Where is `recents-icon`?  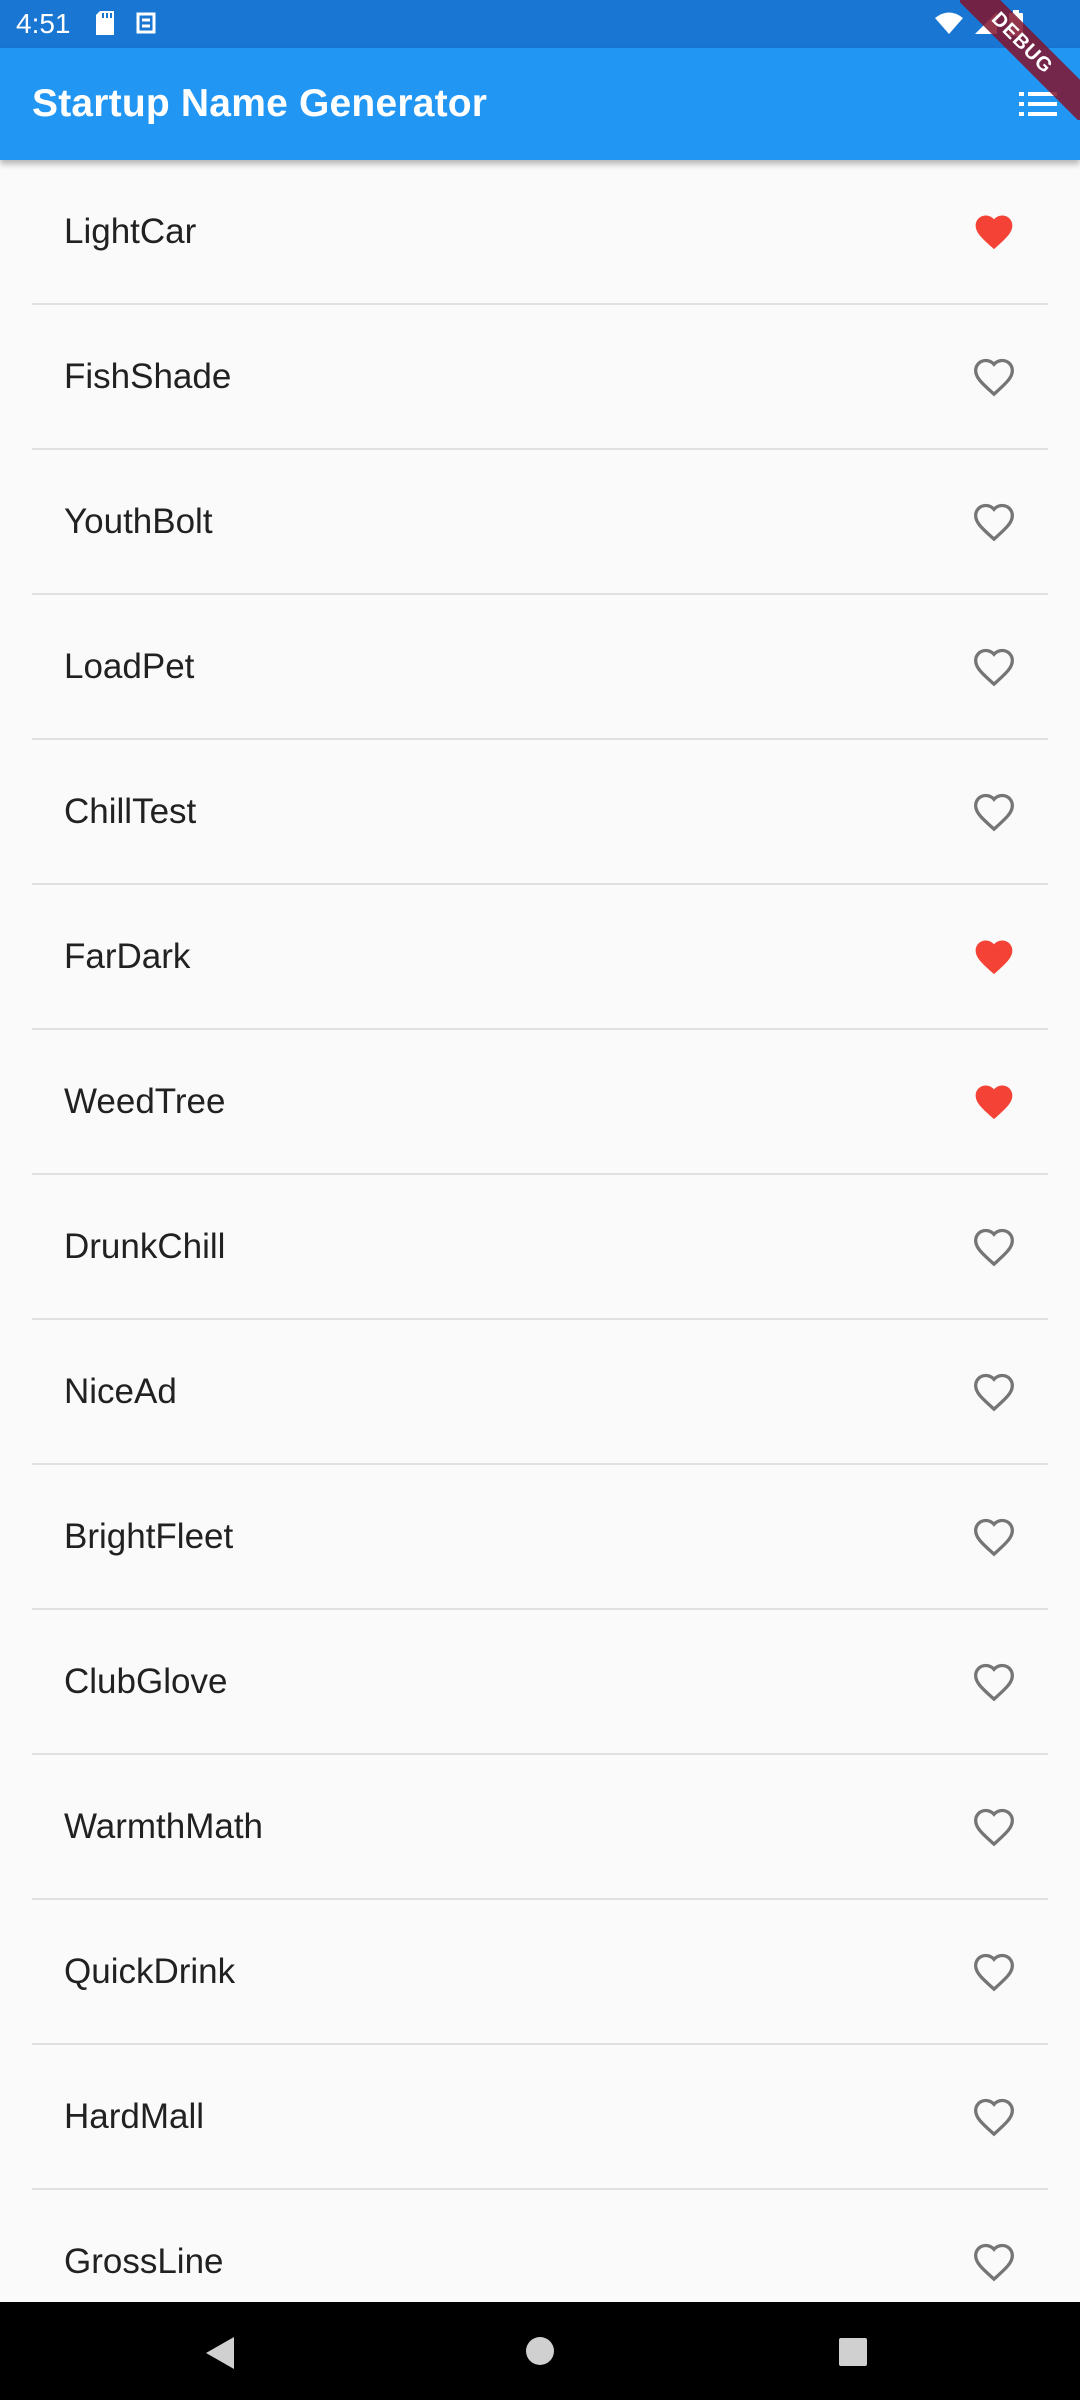
recents-icon is located at coordinates (853, 2352).